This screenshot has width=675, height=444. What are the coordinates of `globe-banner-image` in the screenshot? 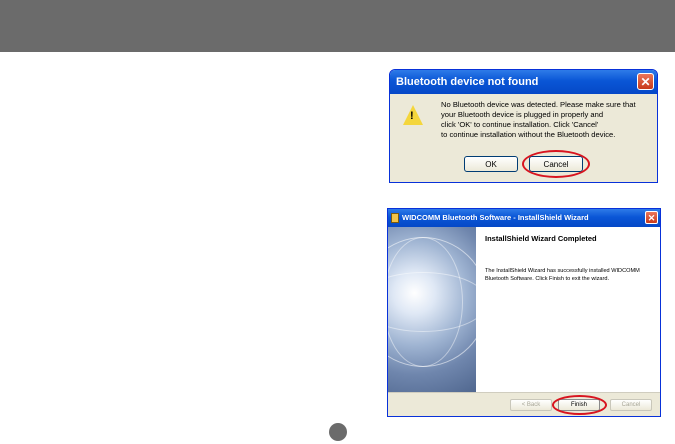 It's located at (432, 309).